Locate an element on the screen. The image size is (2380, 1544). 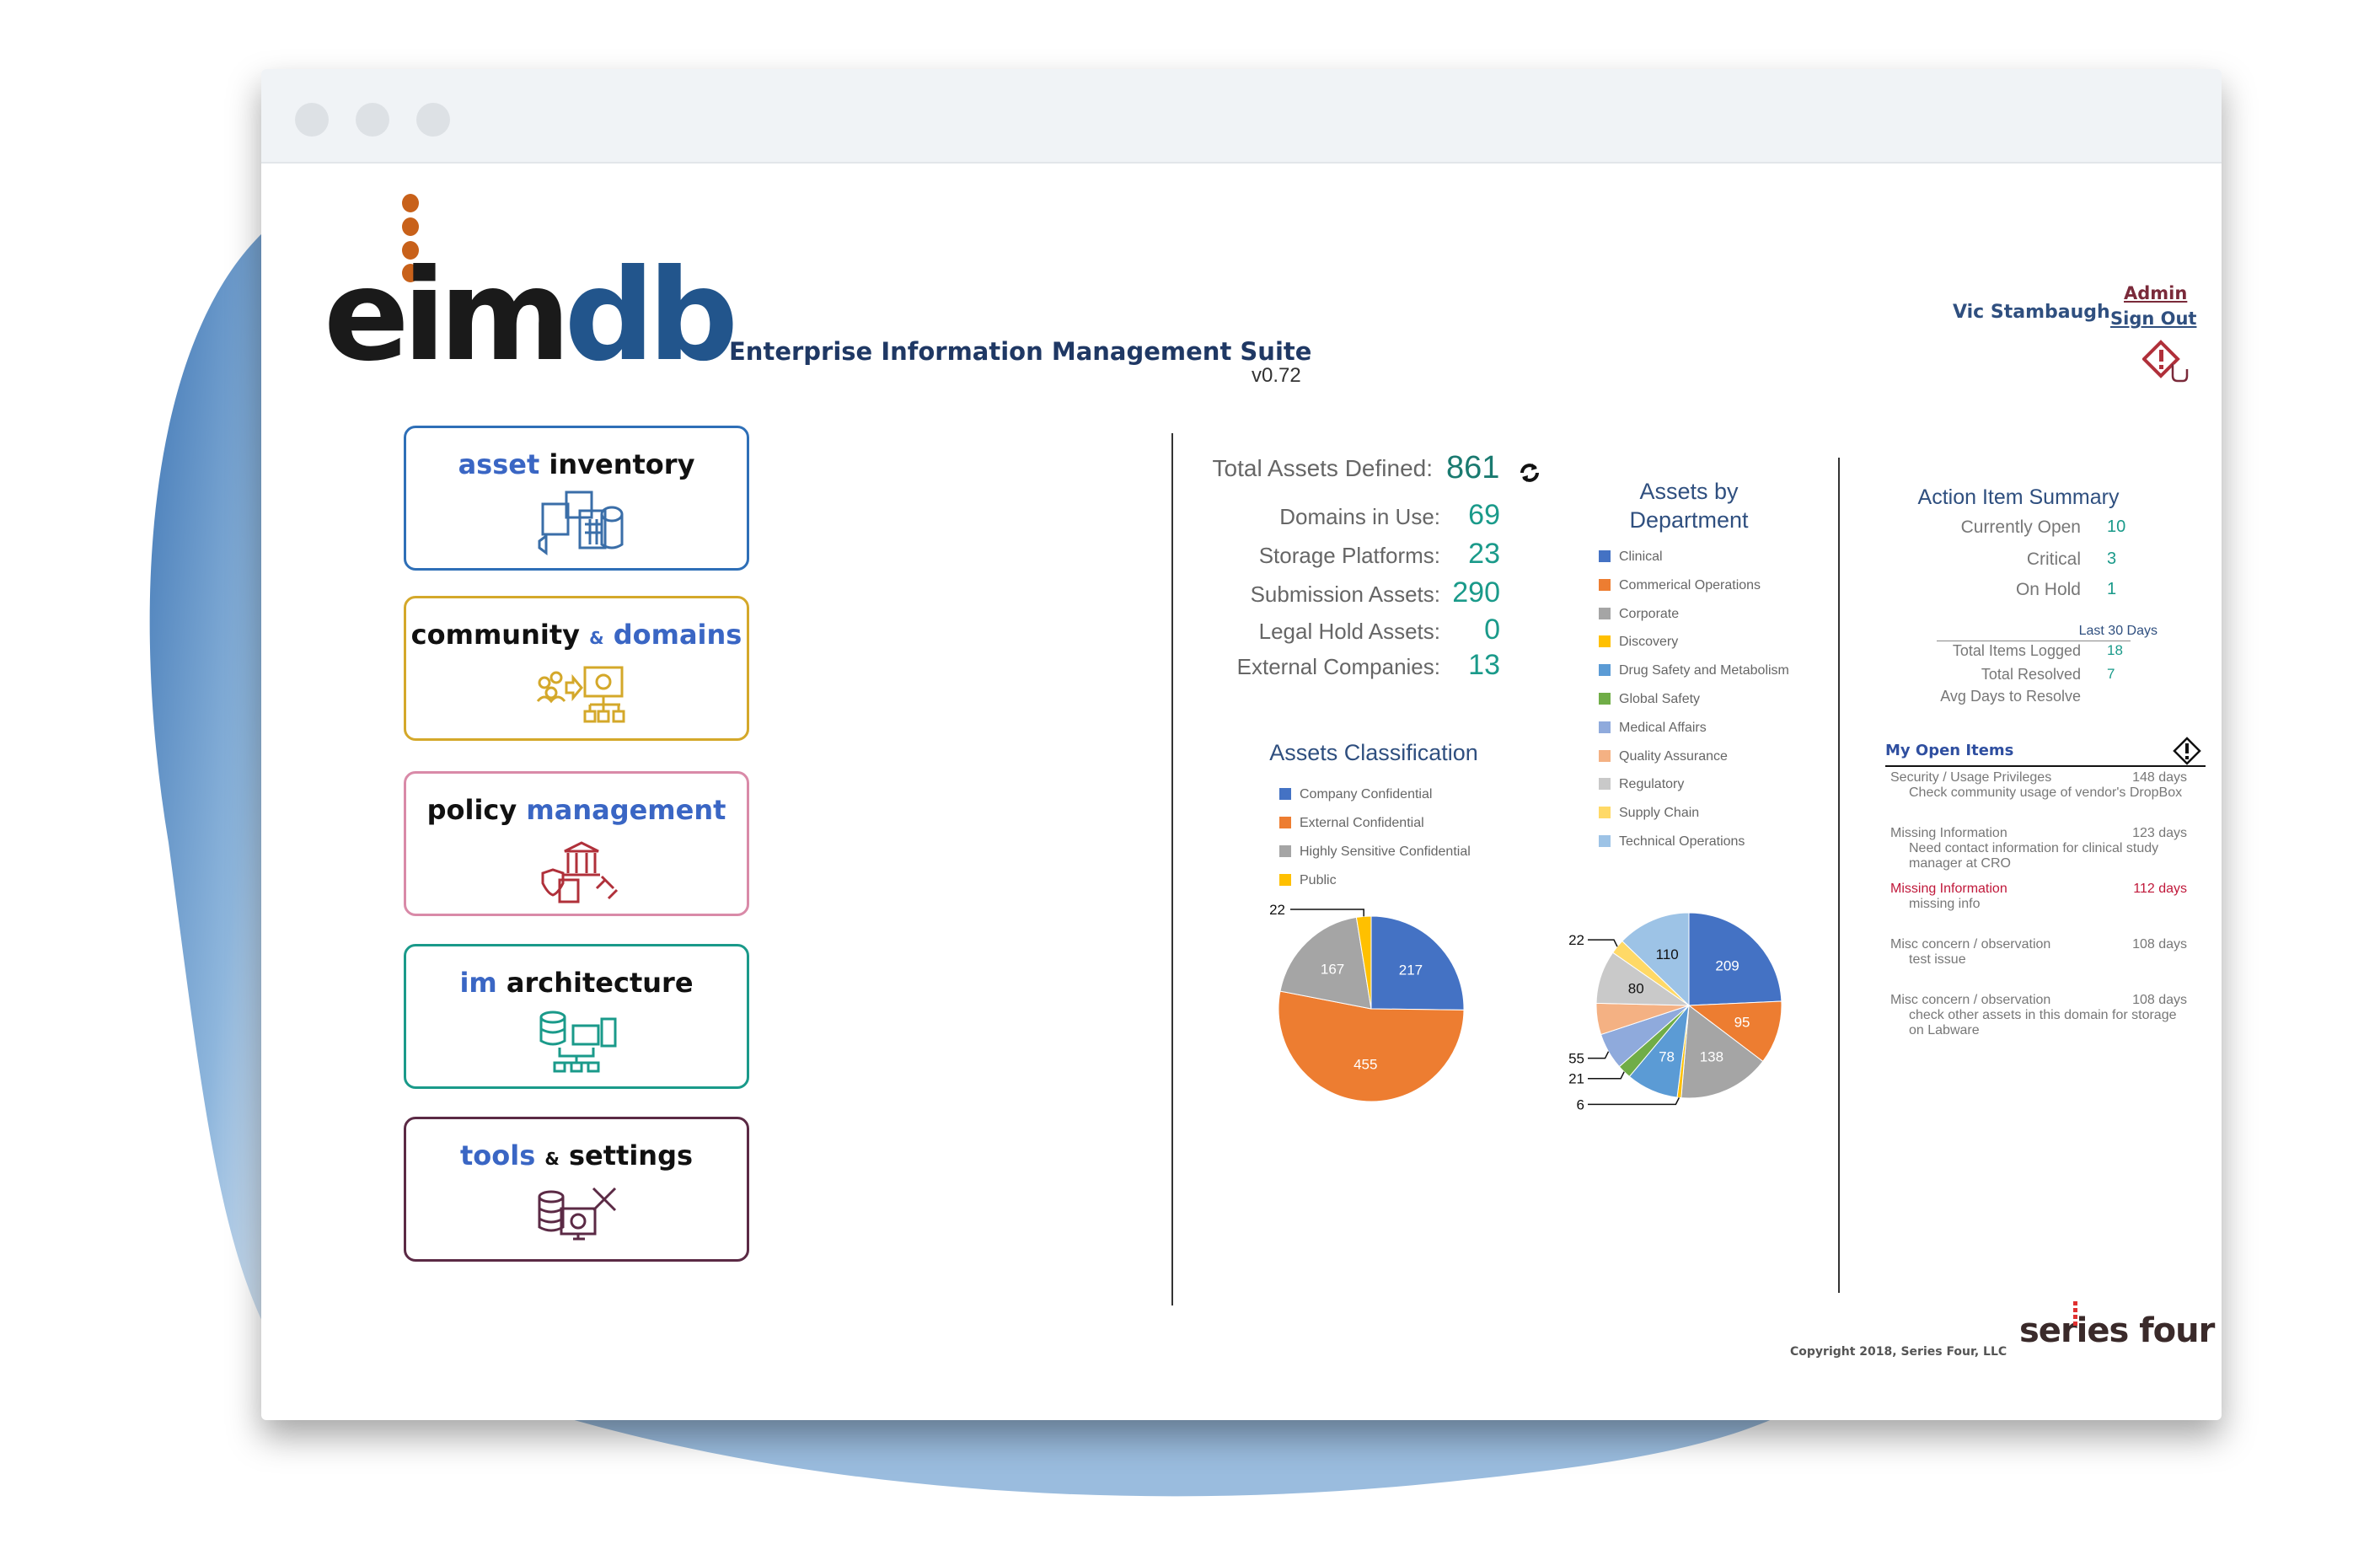
legend-item: Medical Affairs is located at coordinates (1653, 728).